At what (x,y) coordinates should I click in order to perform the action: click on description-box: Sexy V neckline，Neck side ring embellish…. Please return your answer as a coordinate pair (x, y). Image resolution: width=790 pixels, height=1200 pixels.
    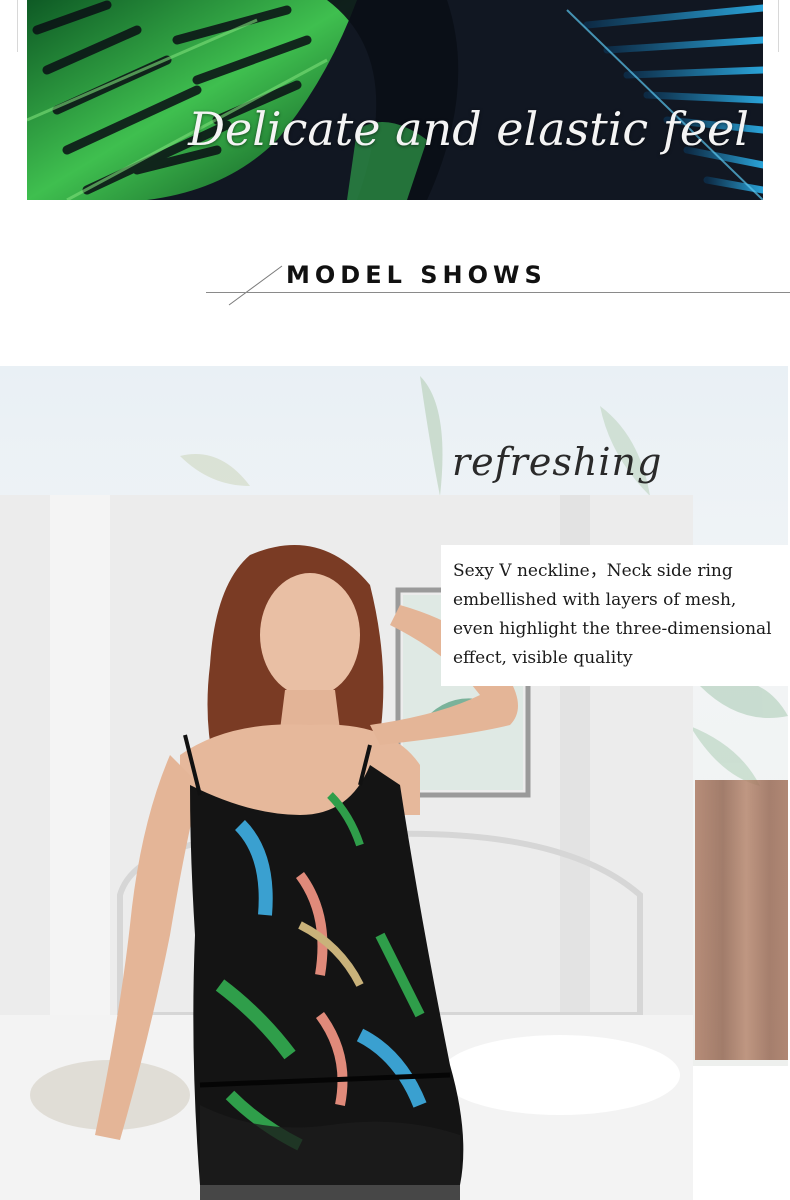
    Looking at the image, I should click on (615, 615).